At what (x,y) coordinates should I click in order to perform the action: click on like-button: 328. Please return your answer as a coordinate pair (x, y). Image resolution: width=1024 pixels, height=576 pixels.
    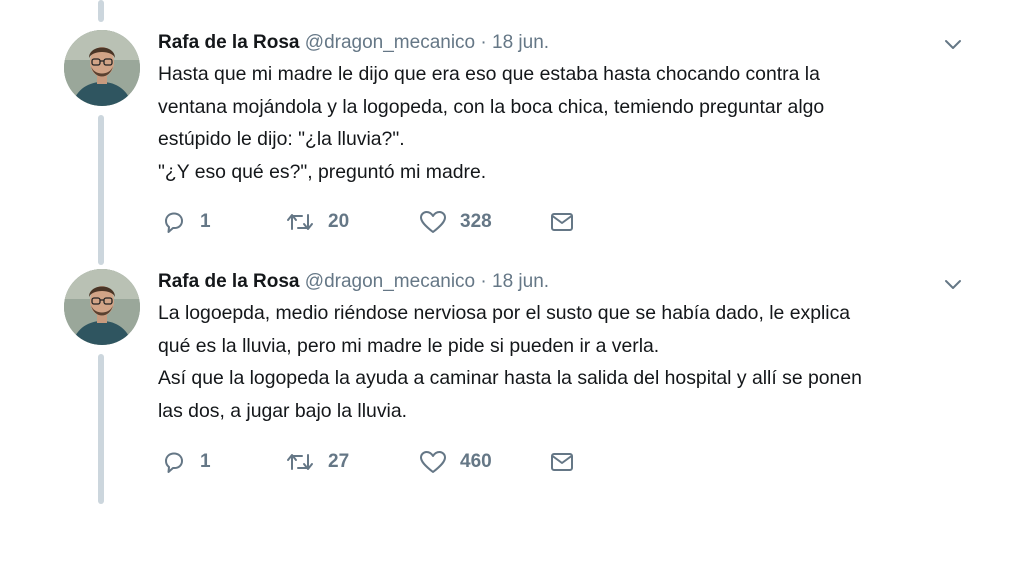
    Looking at the image, I should click on (455, 222).